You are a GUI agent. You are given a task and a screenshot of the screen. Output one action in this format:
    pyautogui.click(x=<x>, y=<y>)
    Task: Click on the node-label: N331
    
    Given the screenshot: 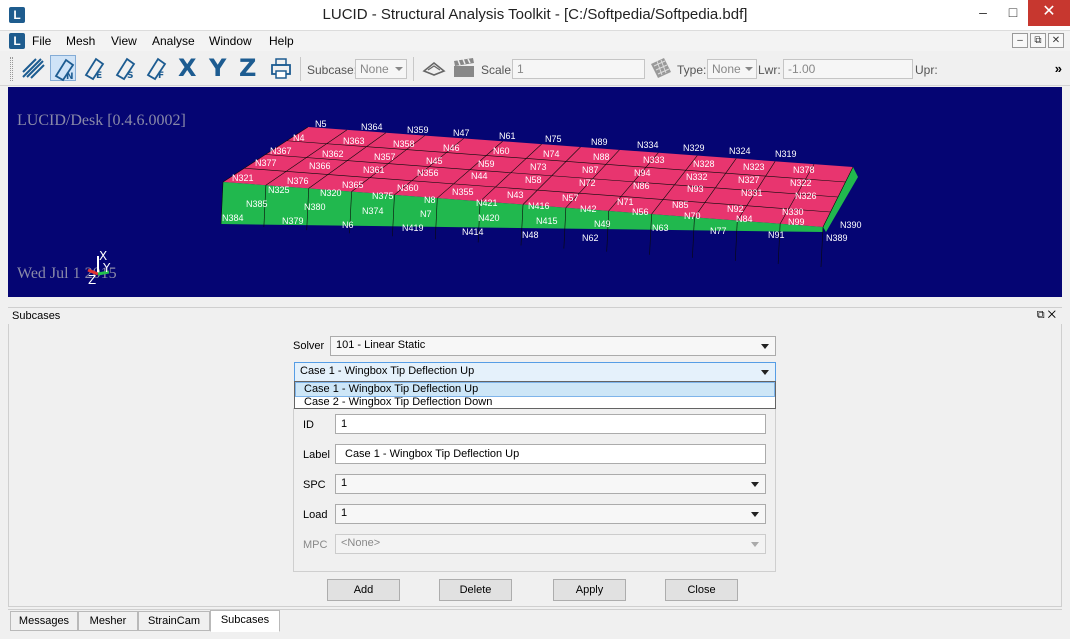 What is the action you would take?
    pyautogui.click(x=752, y=192)
    